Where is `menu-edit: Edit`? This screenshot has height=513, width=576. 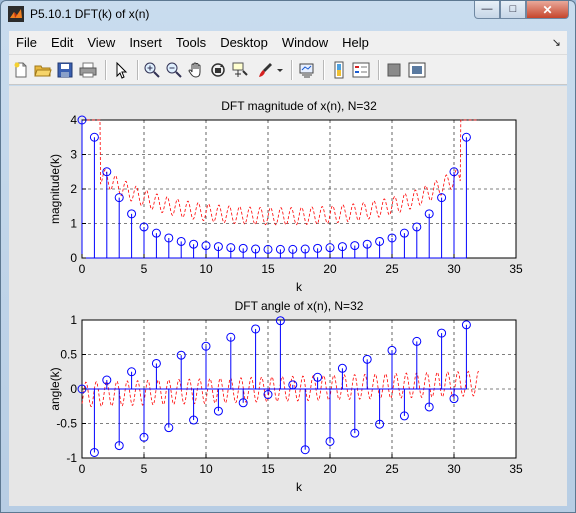 menu-edit: Edit is located at coordinates (62, 42).